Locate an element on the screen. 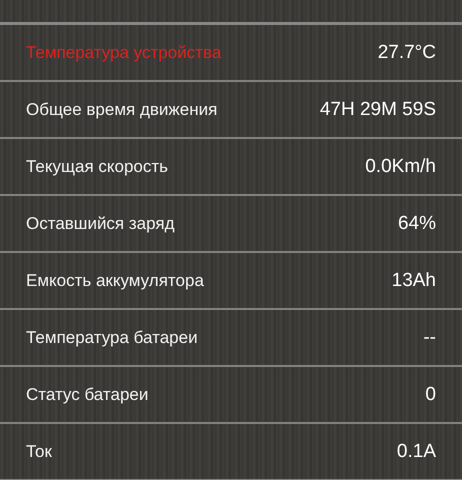 Image resolution: width=462 pixels, height=480 pixels. row-label: Температура батареи is located at coordinates (112, 338).